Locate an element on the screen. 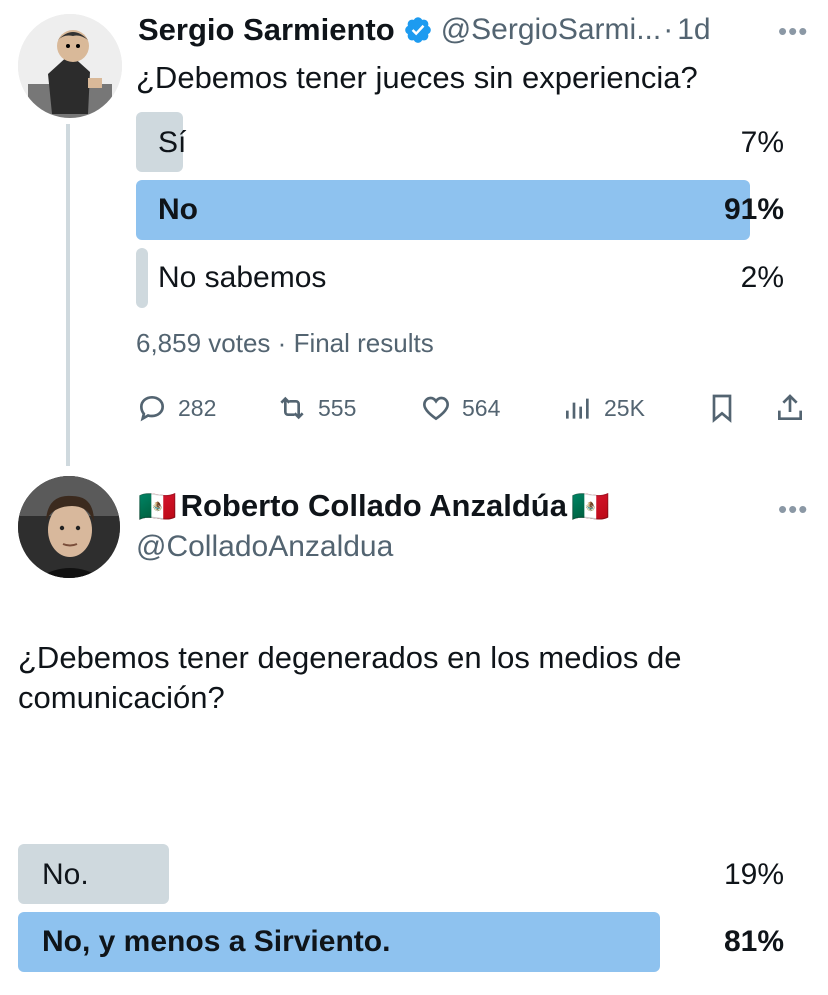 This screenshot has width=828, height=995. reply-count: 282 is located at coordinates (197, 407).